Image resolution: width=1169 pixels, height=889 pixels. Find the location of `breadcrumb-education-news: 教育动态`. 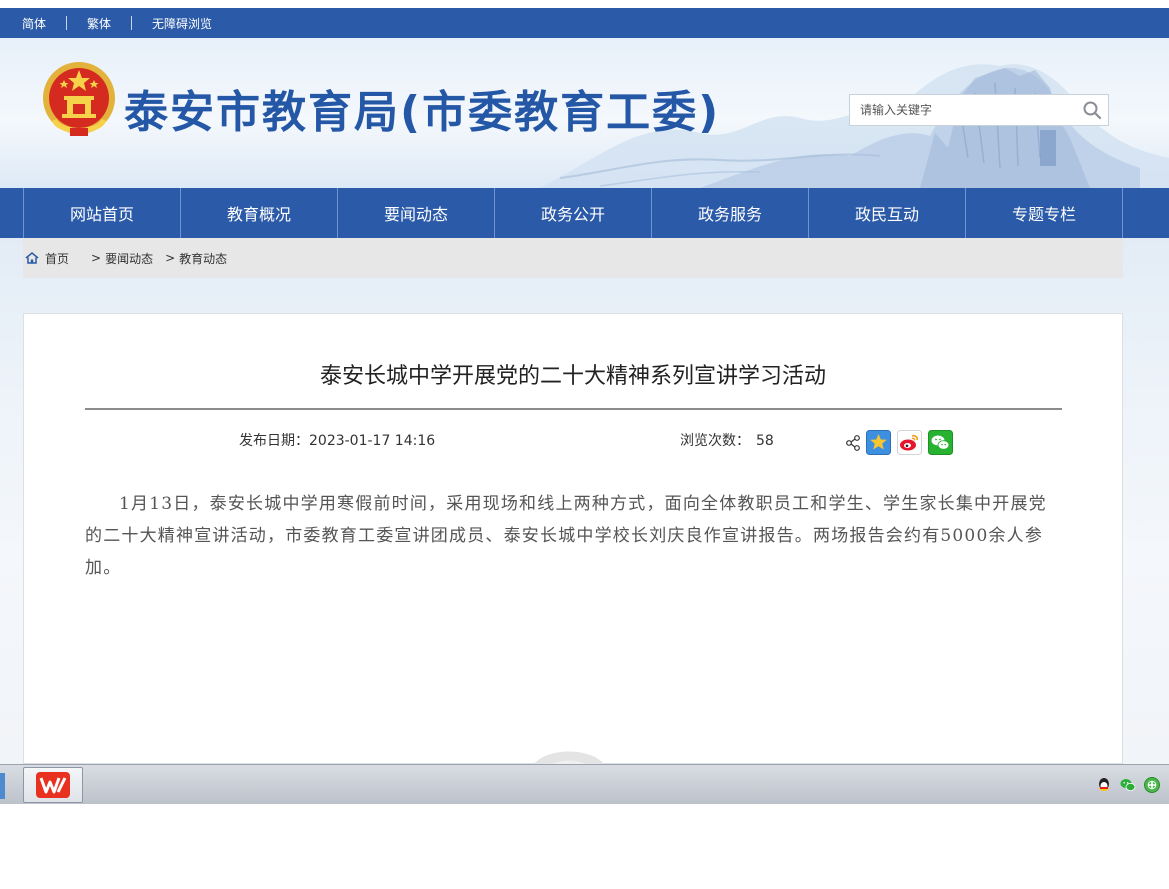

breadcrumb-education-news: 教育动态 is located at coordinates (203, 258).